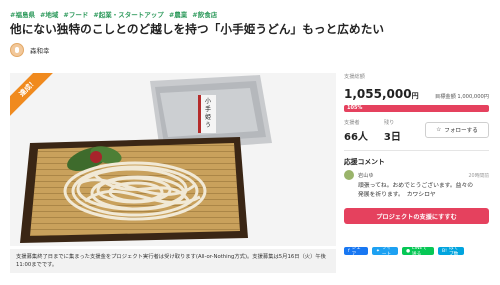  What do you see at coordinates (128, 14) in the screenshot?
I see `tag-startup: #起業・スタートアップ` at bounding box center [128, 14].